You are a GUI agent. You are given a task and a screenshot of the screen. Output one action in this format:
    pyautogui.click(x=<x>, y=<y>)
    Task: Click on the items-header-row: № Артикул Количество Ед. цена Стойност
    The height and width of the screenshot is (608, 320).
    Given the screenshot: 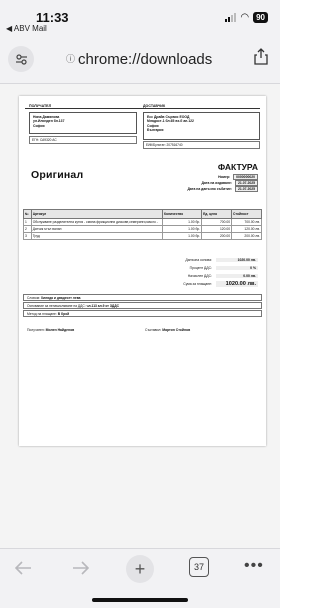 What is the action you would take?
    pyautogui.click(x=142, y=214)
    